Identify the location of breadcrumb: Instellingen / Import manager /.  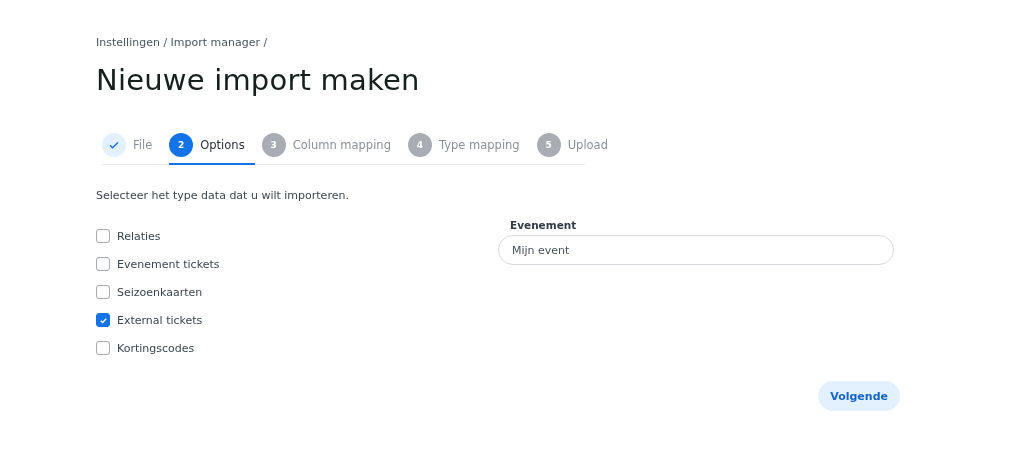
(182, 42).